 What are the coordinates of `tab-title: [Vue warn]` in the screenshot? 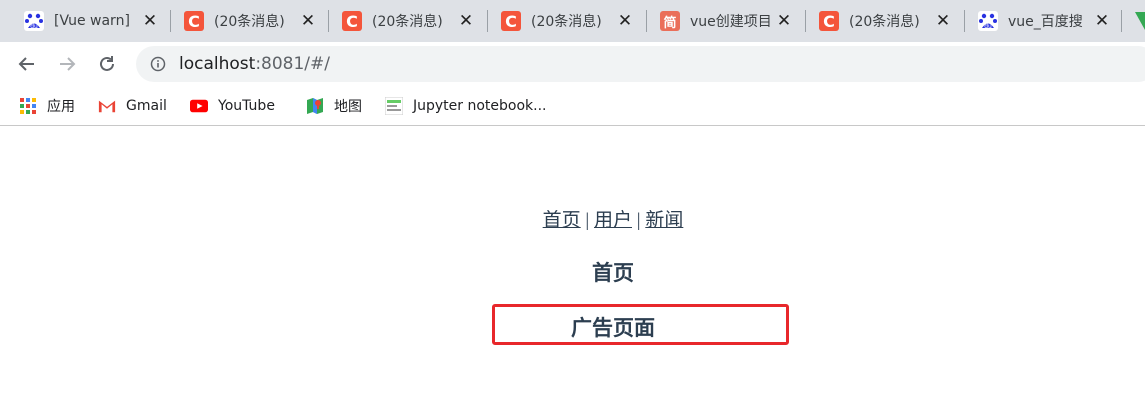 It's located at (92, 21).